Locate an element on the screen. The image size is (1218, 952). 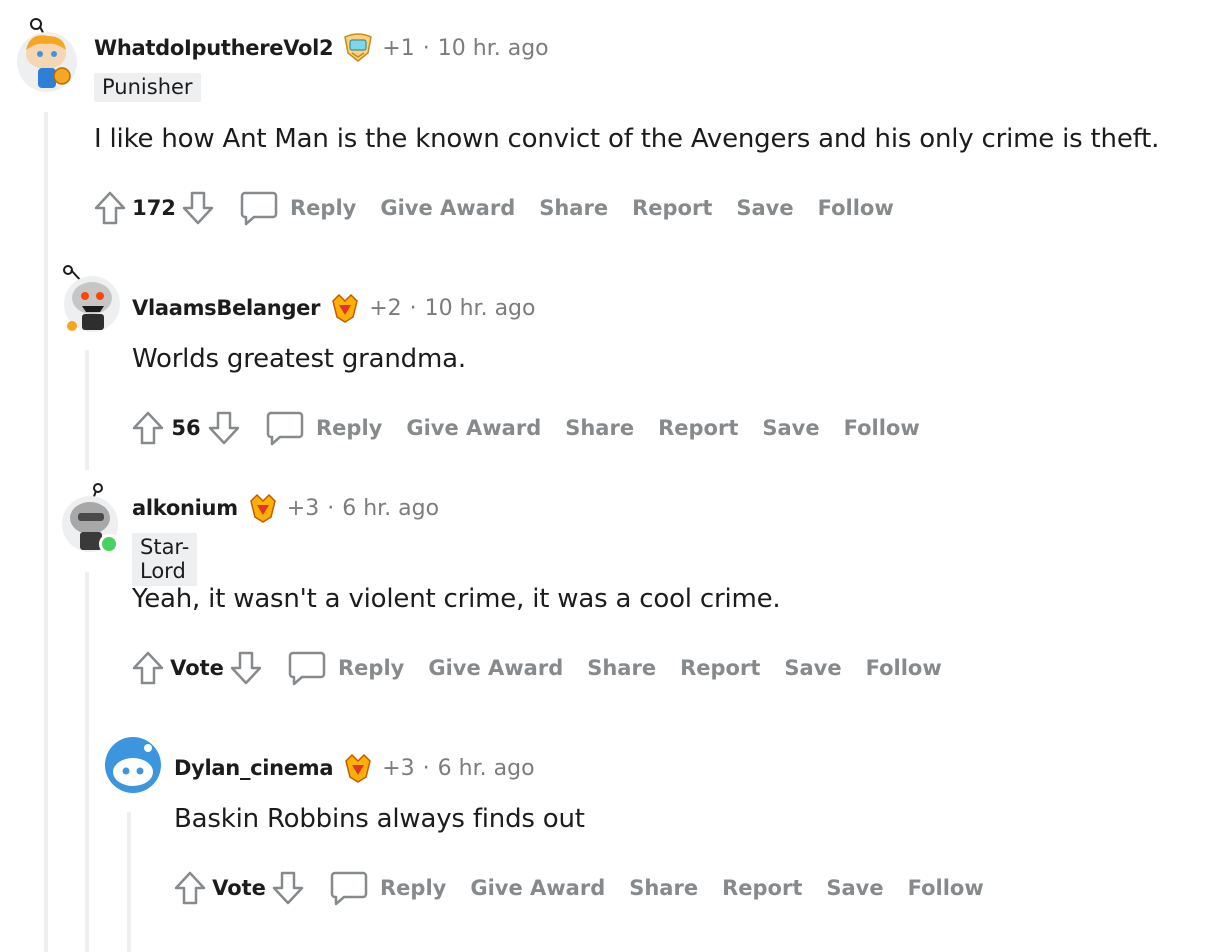
comment-meta: WhatdoIputhereVol2 +1 · 10 hr. ago is located at coordinates (321, 48).